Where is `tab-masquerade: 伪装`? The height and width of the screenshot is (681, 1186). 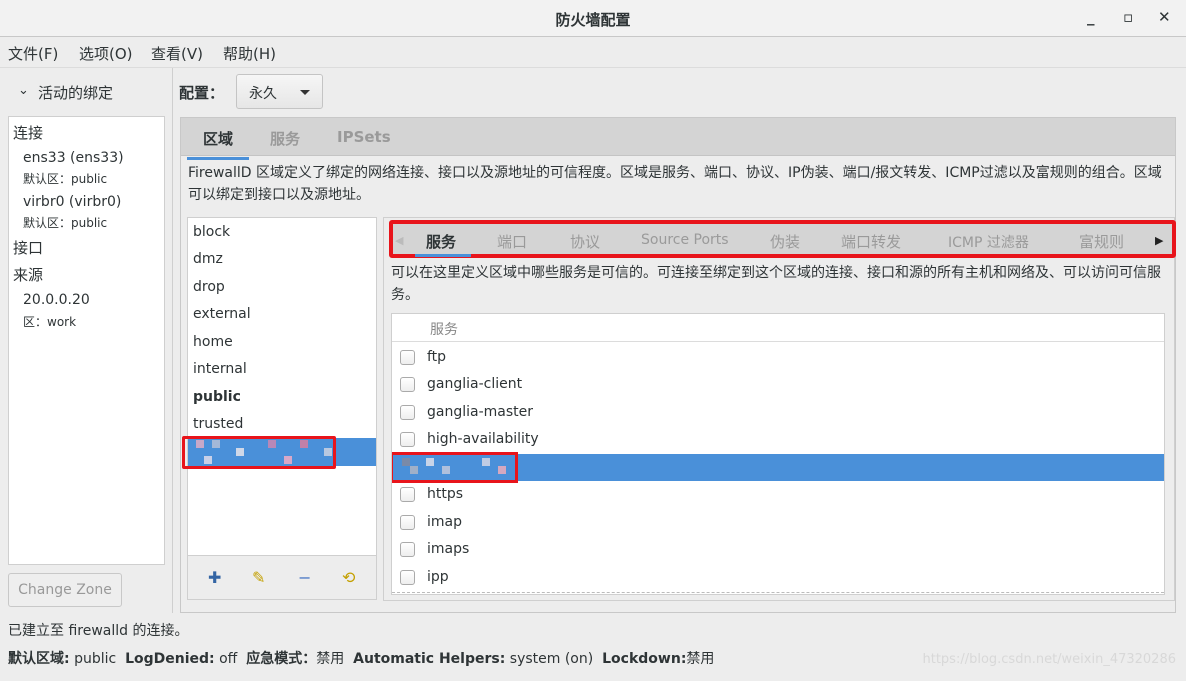
tab-masquerade: 伪装 is located at coordinates (785, 241).